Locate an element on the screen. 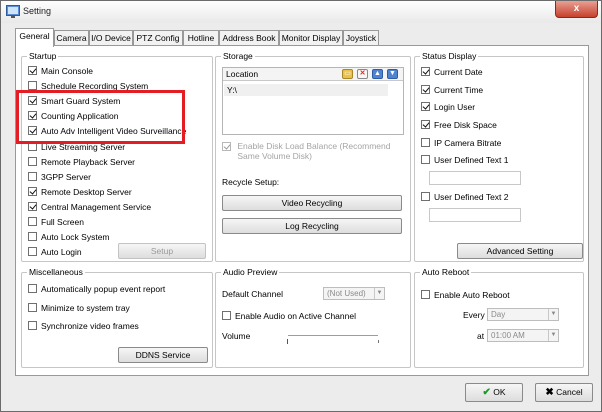  video-recycling-button: Video Recycling is located at coordinates (312, 203).